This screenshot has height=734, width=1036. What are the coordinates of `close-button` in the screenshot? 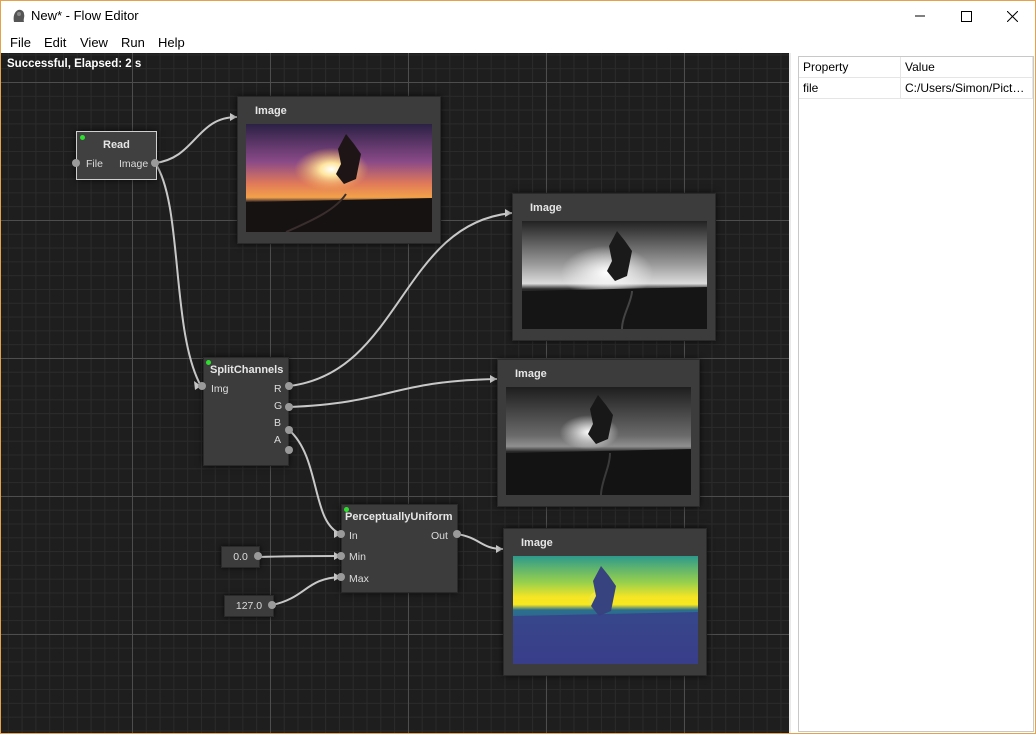 It's located at (1012, 16).